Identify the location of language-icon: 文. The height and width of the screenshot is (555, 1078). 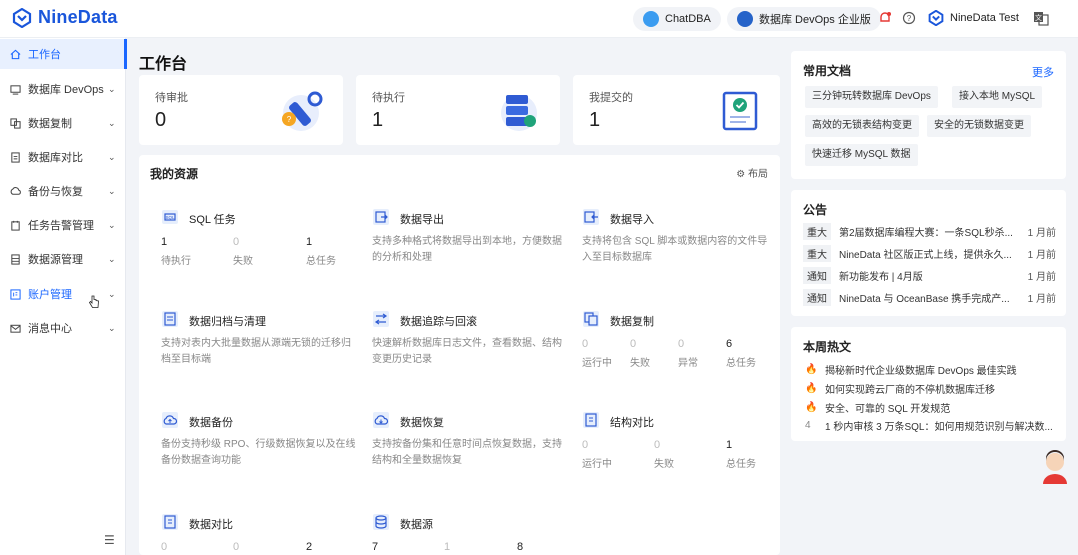
(1041, 18).